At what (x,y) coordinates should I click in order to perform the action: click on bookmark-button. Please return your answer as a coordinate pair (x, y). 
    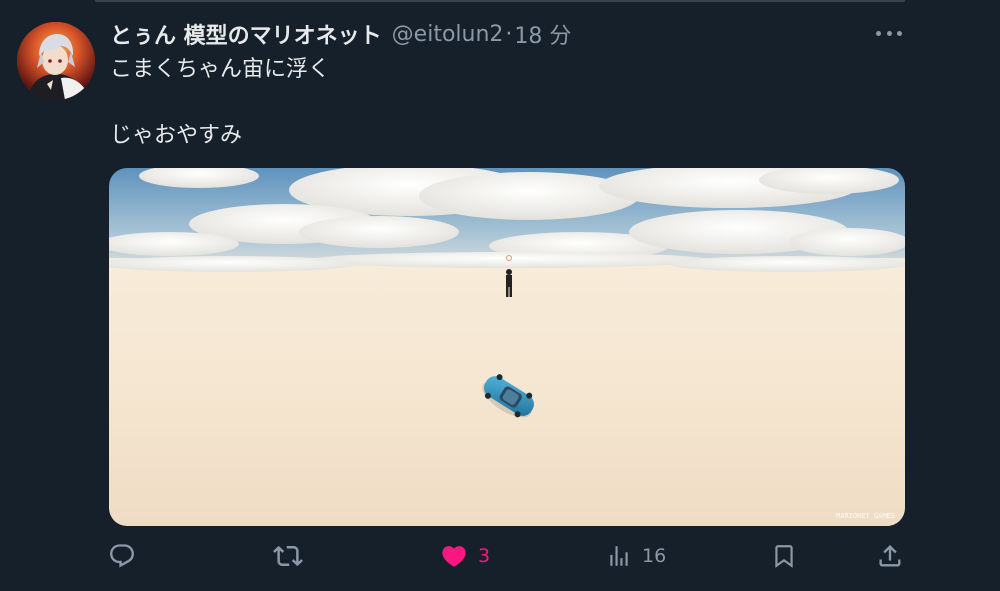
    Looking at the image, I should click on (784, 556).